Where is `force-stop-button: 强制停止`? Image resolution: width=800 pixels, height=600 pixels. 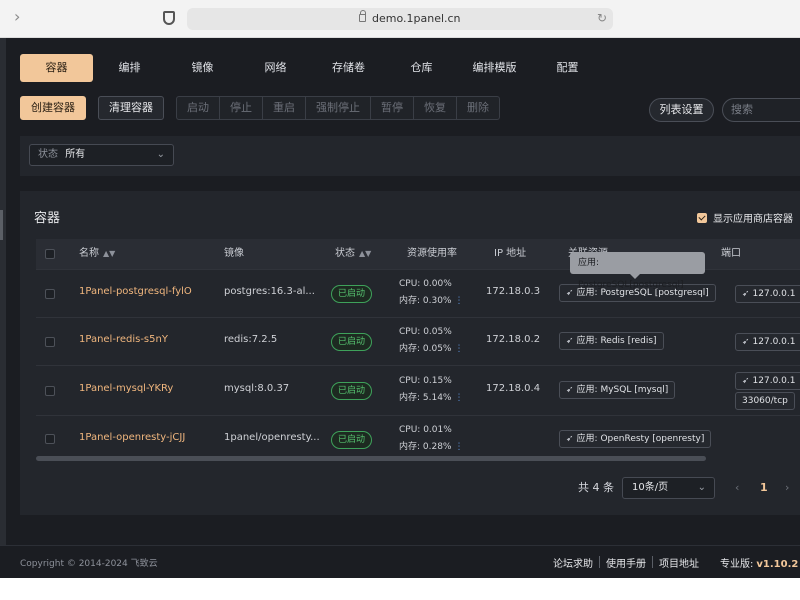
force-stop-button: 强制停止 is located at coordinates (338, 108).